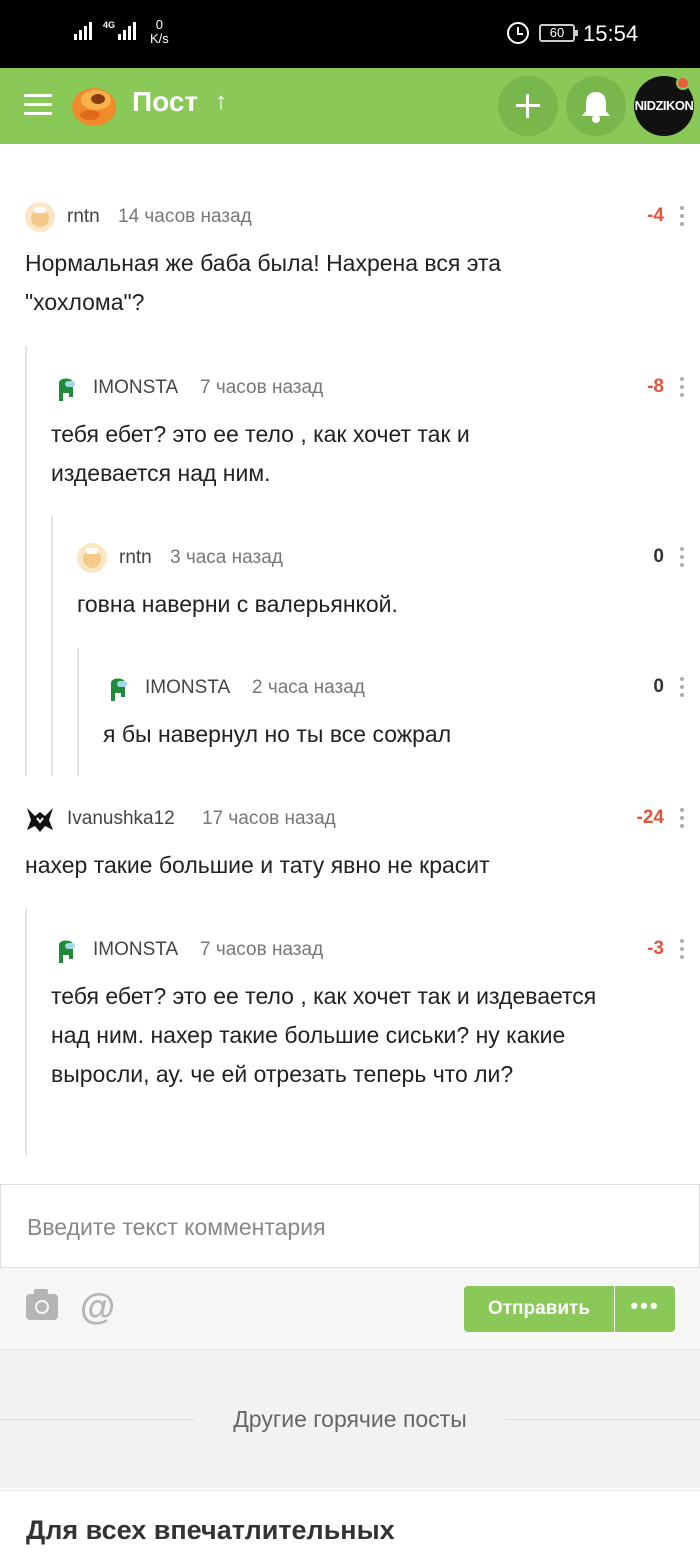 Image resolution: width=700 pixels, height=1556 pixels. What do you see at coordinates (159, 38) in the screenshot?
I see `net-speed-unit: K/s` at bounding box center [159, 38].